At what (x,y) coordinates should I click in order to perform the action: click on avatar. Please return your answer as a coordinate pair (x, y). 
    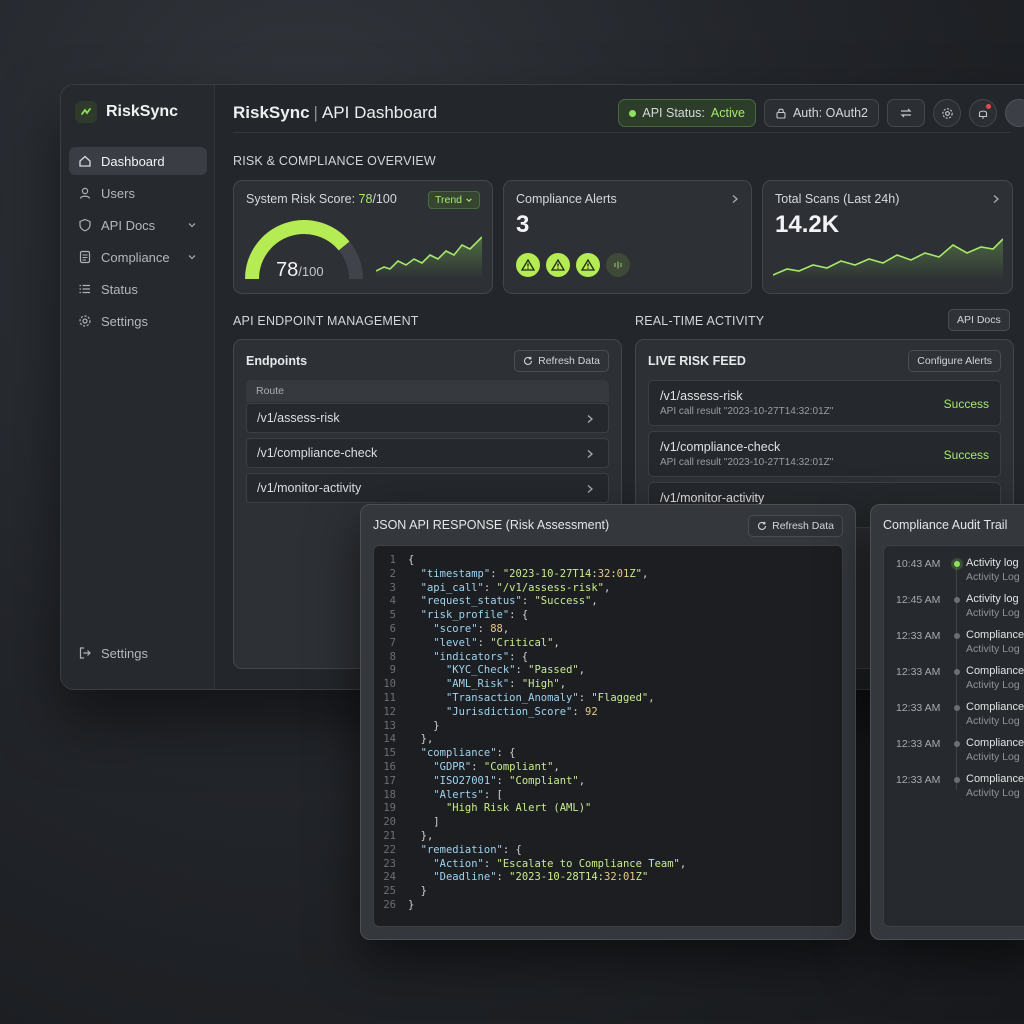
    Looking at the image, I should click on (1014, 113).